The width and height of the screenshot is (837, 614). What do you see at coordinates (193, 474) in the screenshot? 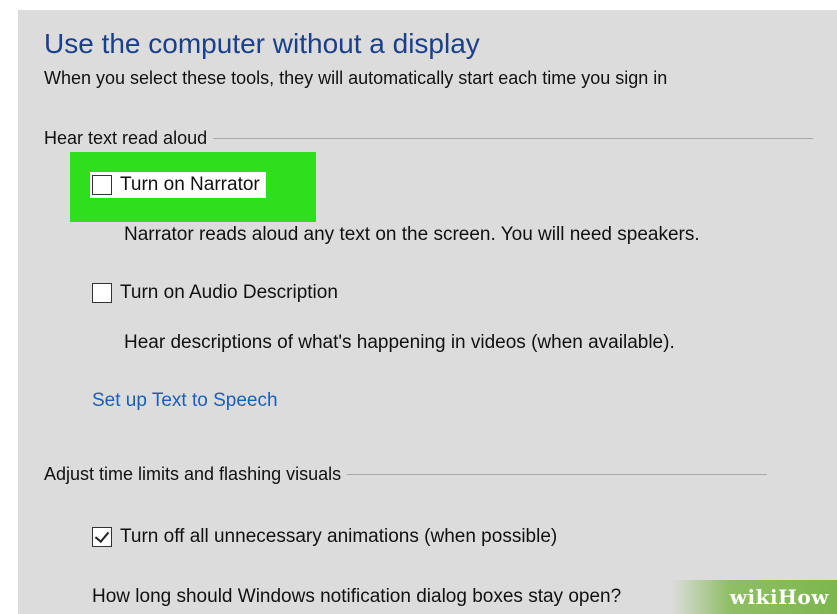
I see `group-label: Adjust time limits and flashing visuals` at bounding box center [193, 474].